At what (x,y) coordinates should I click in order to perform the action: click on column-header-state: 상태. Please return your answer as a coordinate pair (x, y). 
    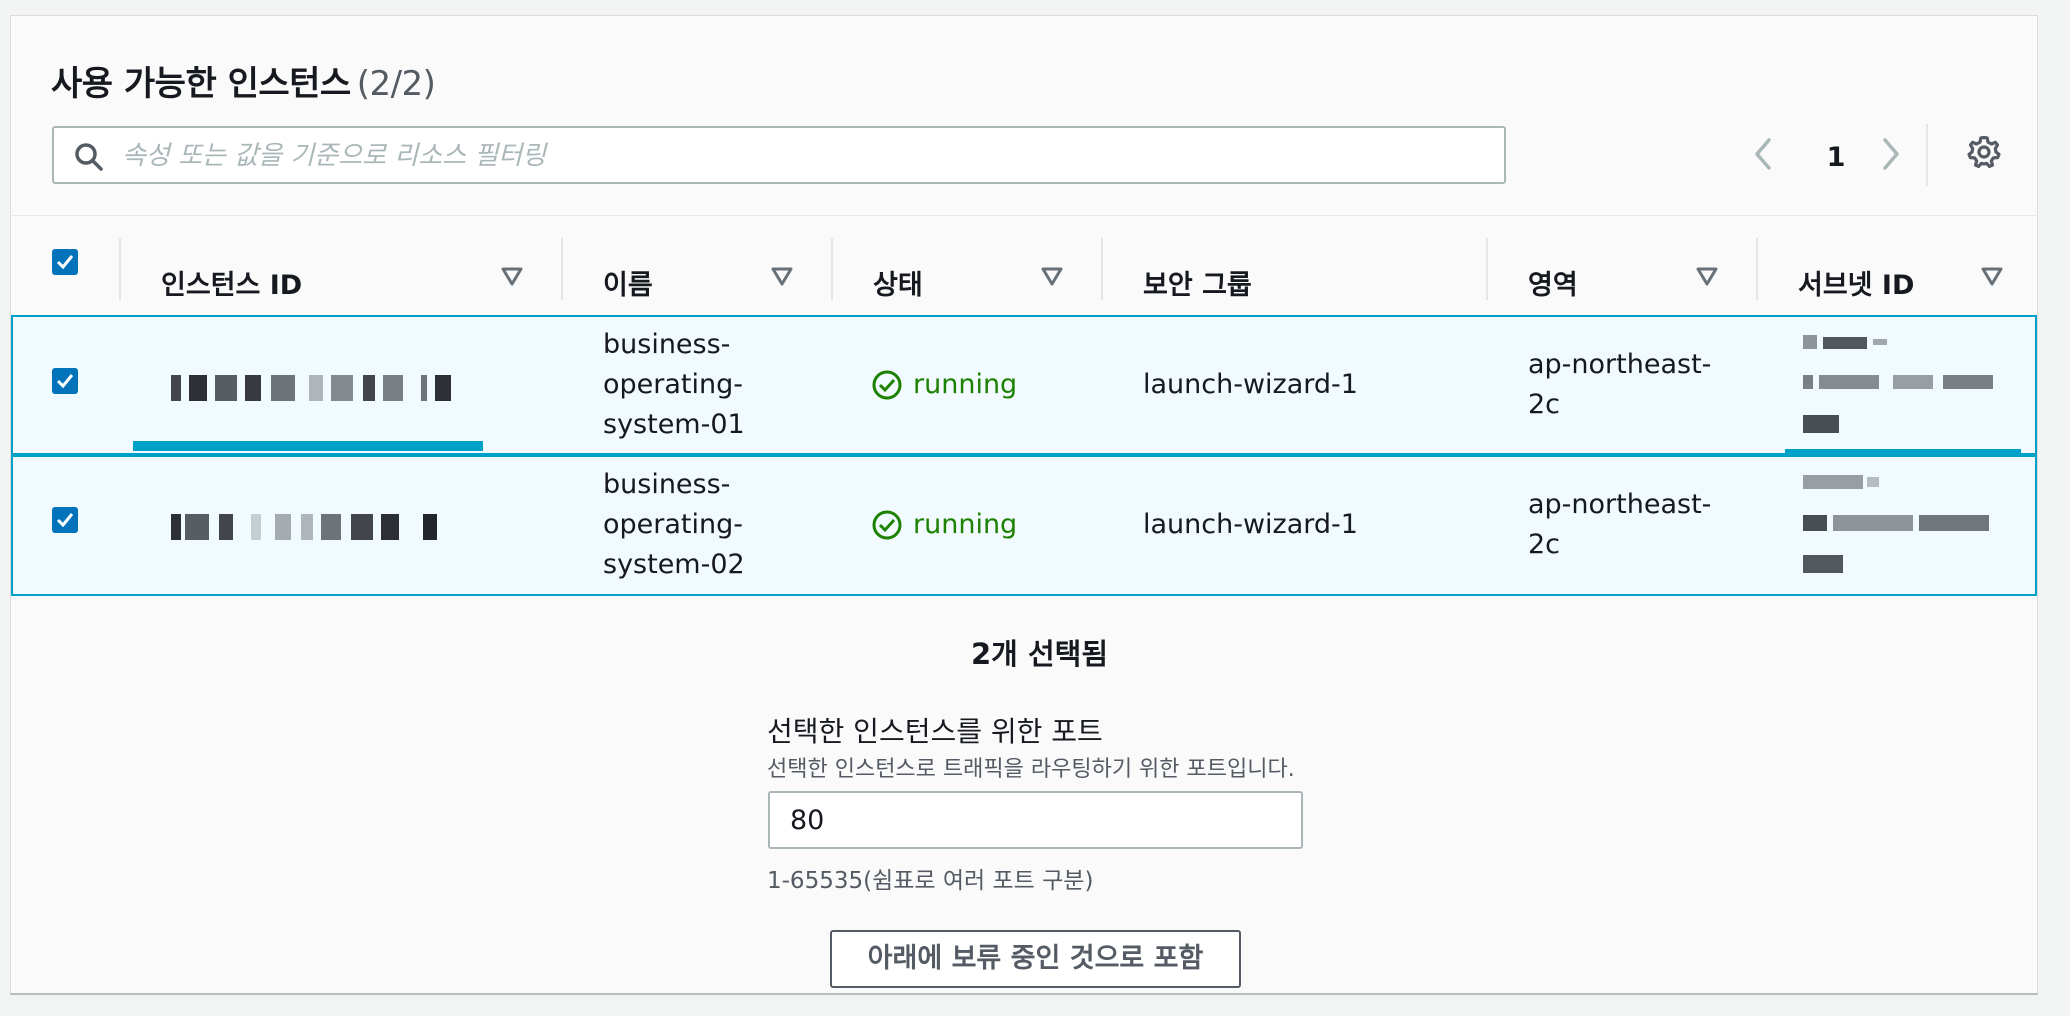
    Looking at the image, I should click on (898, 282).